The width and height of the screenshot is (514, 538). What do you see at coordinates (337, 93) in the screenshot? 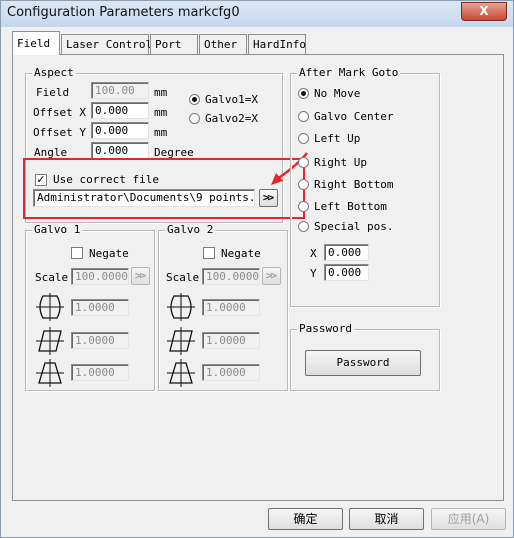
I see `after-mark-no-move-label: No Move` at bounding box center [337, 93].